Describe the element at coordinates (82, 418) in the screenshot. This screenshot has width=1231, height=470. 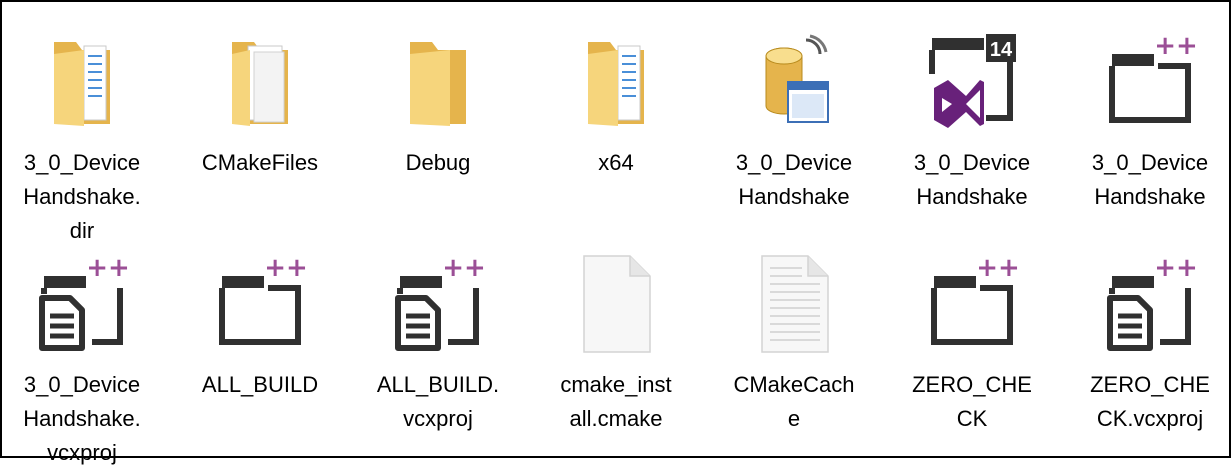
I see `file-item-label: 3_0_Device Handshake. vcxproj` at that location.